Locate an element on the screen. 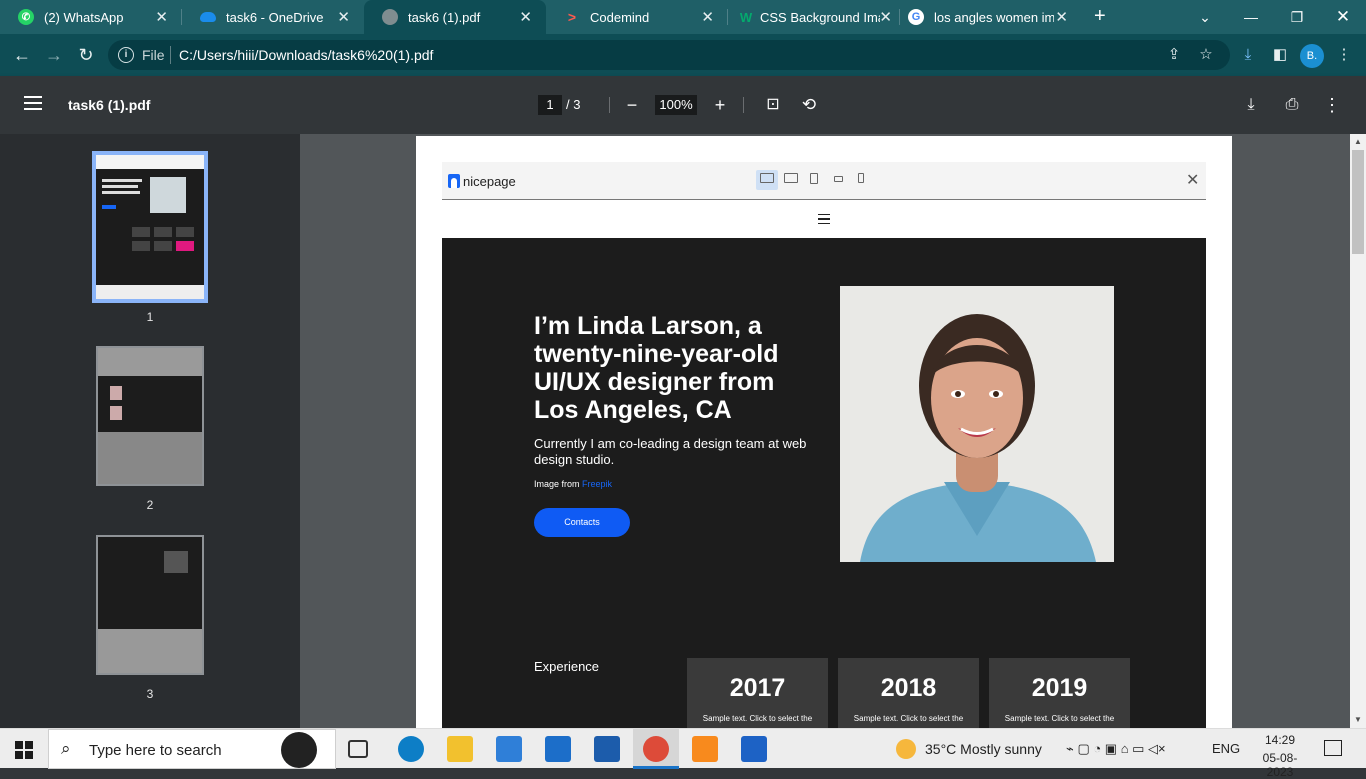  share-icon: ⇪ is located at coordinates (1174, 55).